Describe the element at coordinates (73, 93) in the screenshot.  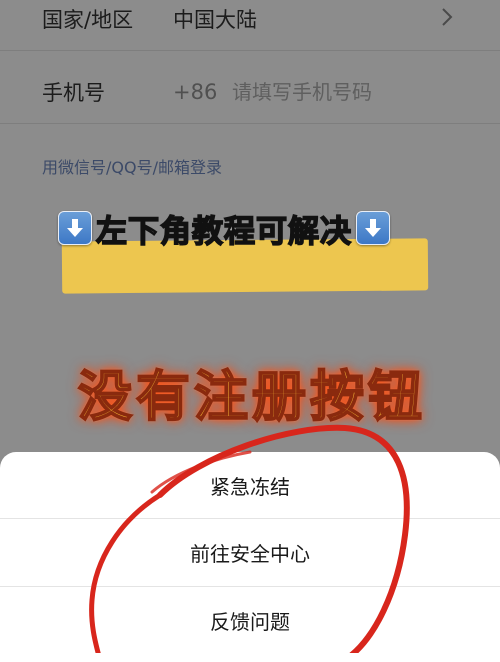
I see `phone-label: 手机号` at that location.